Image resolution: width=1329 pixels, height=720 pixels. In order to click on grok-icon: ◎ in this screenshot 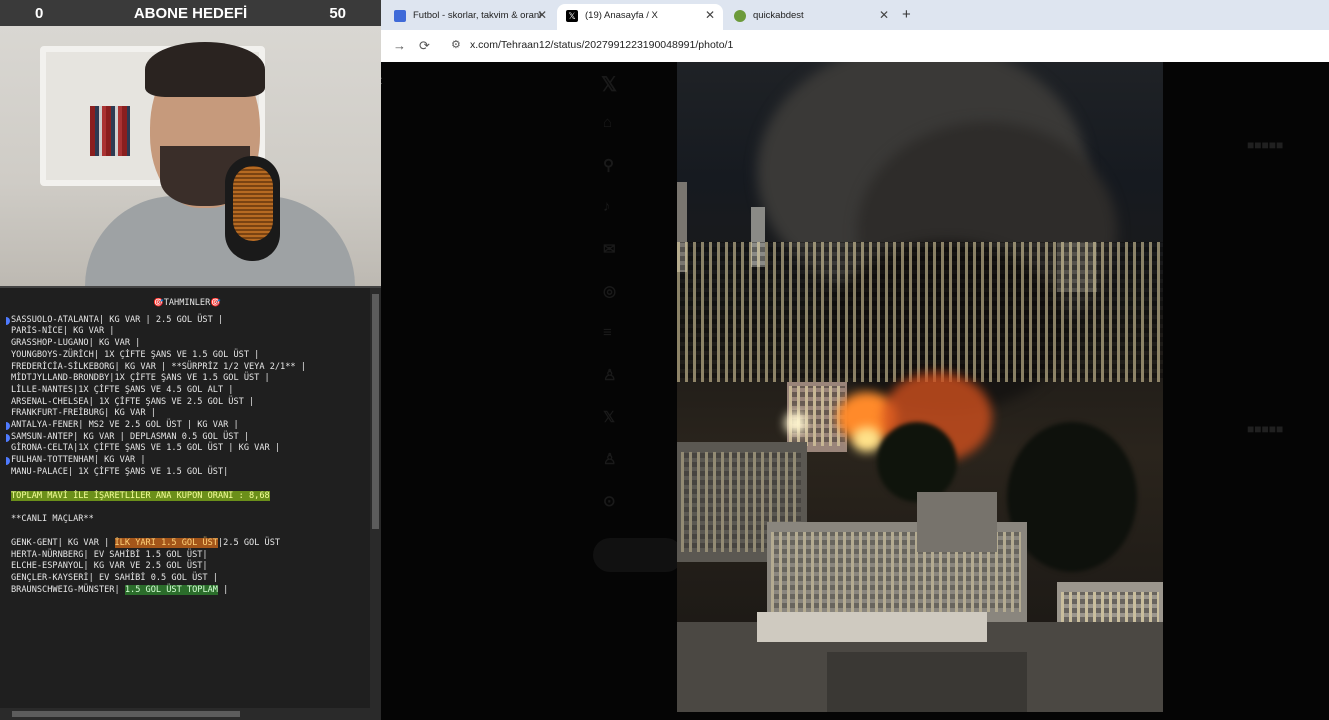, I will do `click(610, 291)`.